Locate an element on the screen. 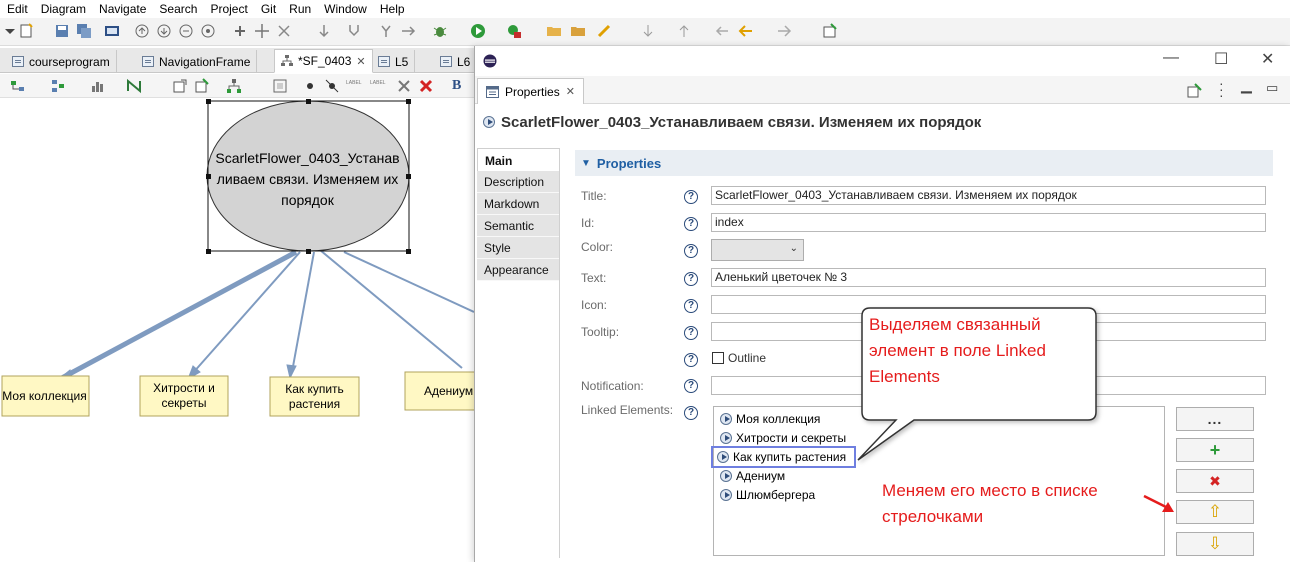  cloud-sync-icon is located at coordinates (186, 31).